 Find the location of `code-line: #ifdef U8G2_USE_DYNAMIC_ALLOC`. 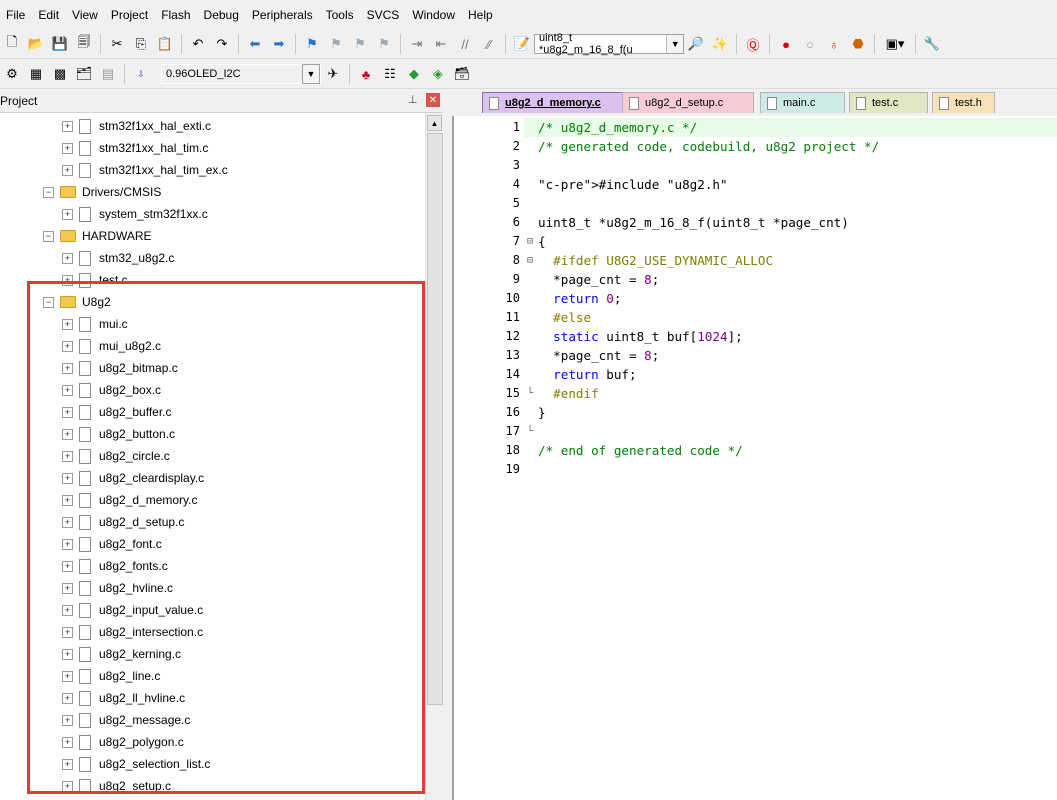

code-line: #ifdef U8G2_USE_DYNAMIC_ALLOC is located at coordinates (655, 260).